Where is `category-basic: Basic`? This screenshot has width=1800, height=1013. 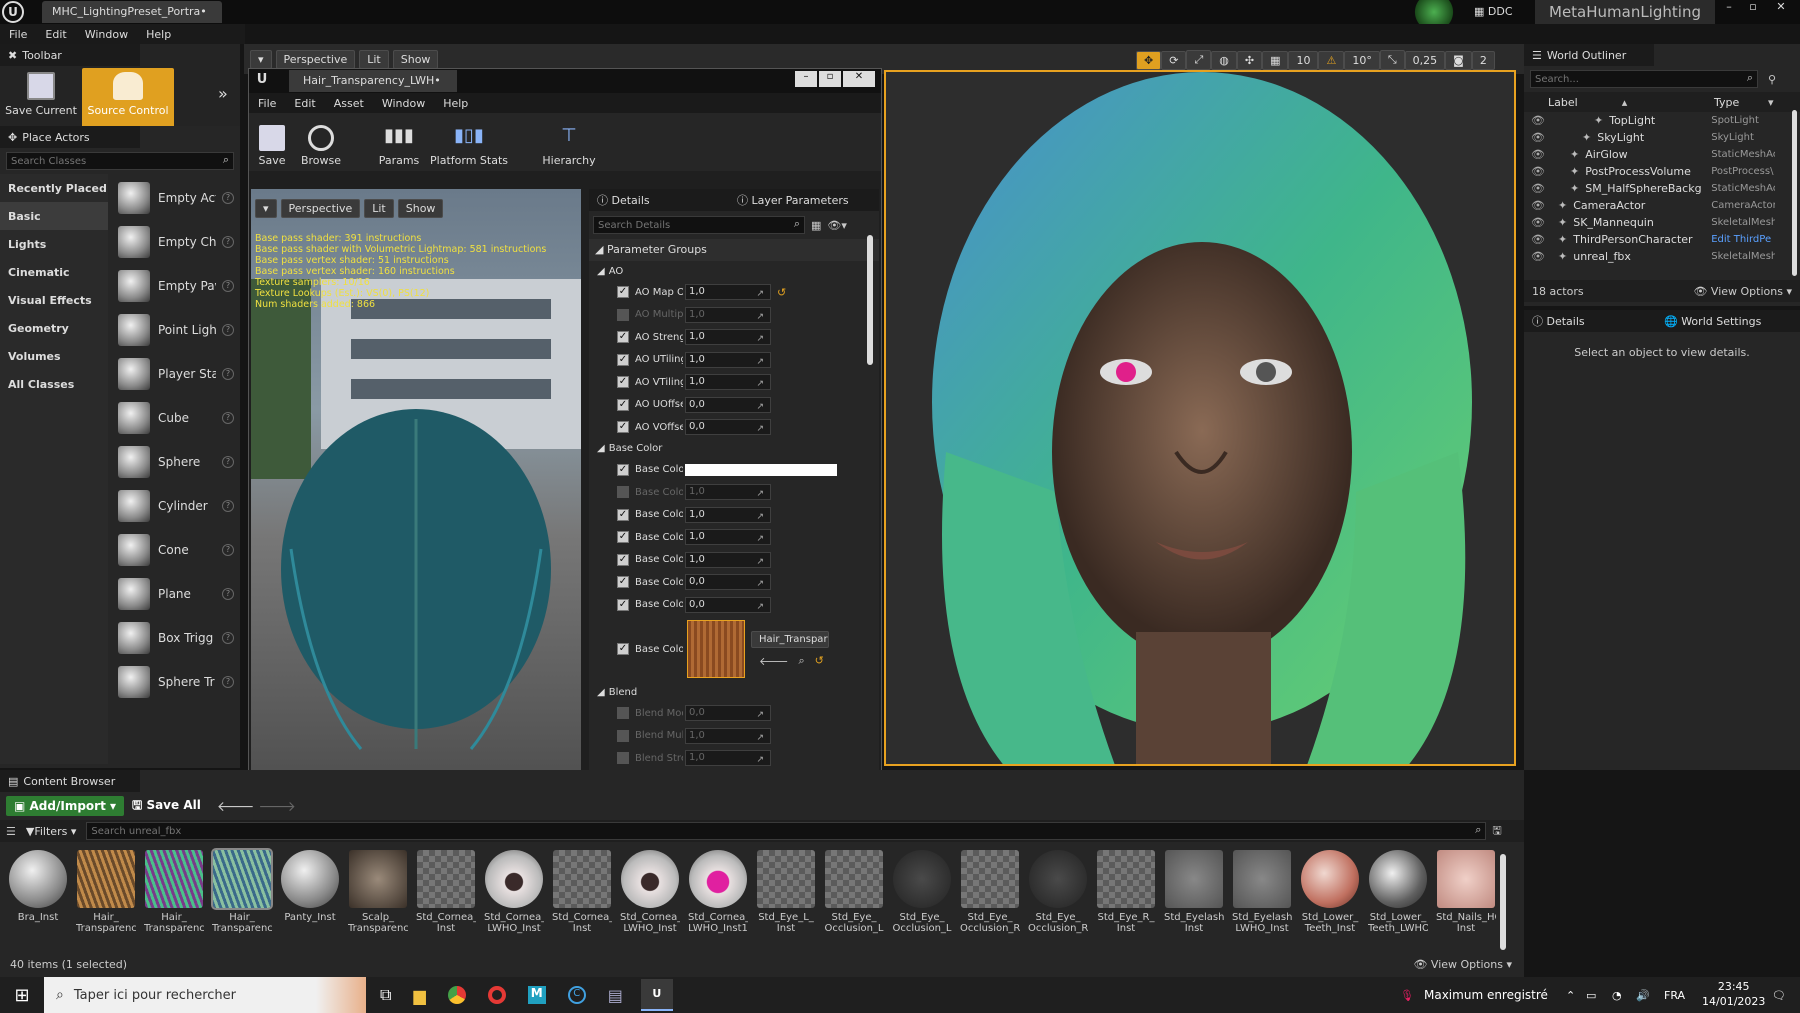
category-basic: Basic is located at coordinates (54, 216).